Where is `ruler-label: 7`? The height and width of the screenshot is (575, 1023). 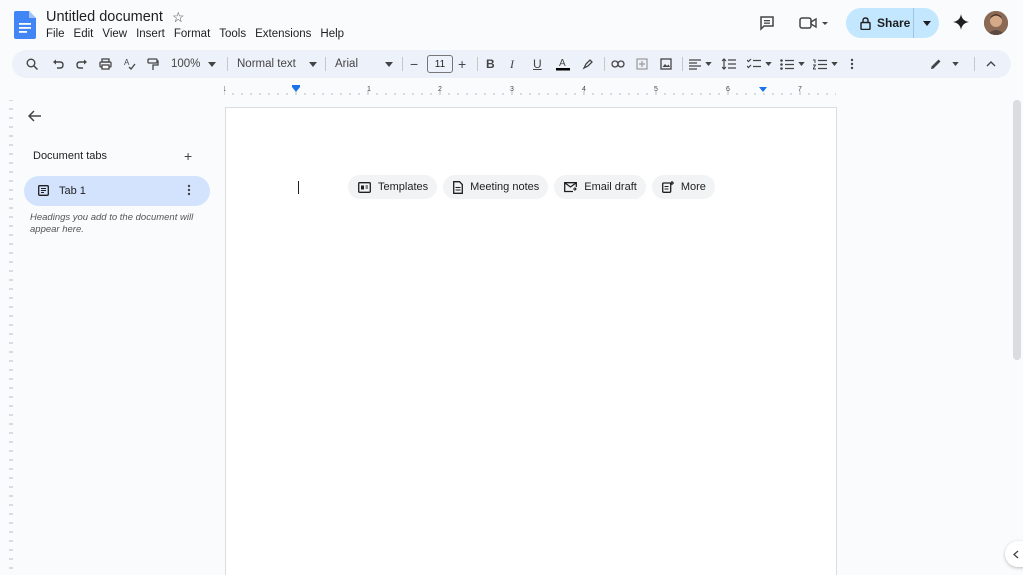
ruler-label: 7 is located at coordinates (800, 89).